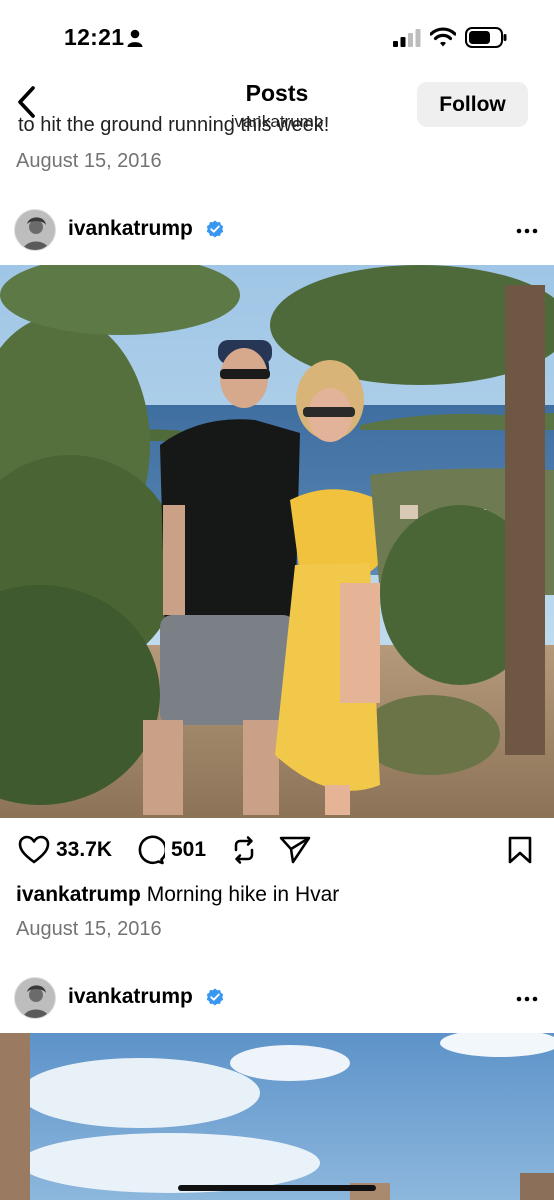 Image resolution: width=554 pixels, height=1200 pixels. What do you see at coordinates (78, 894) in the screenshot?
I see `caption-username: ivankatrump` at bounding box center [78, 894].